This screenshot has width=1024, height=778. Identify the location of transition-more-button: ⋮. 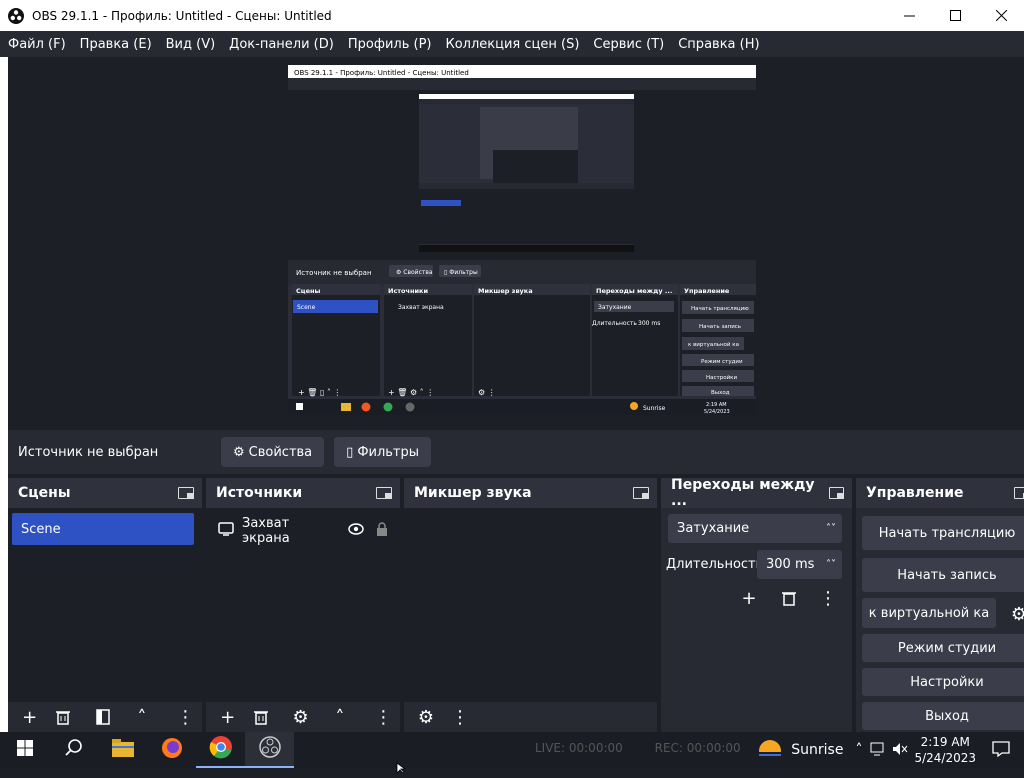
(828, 598).